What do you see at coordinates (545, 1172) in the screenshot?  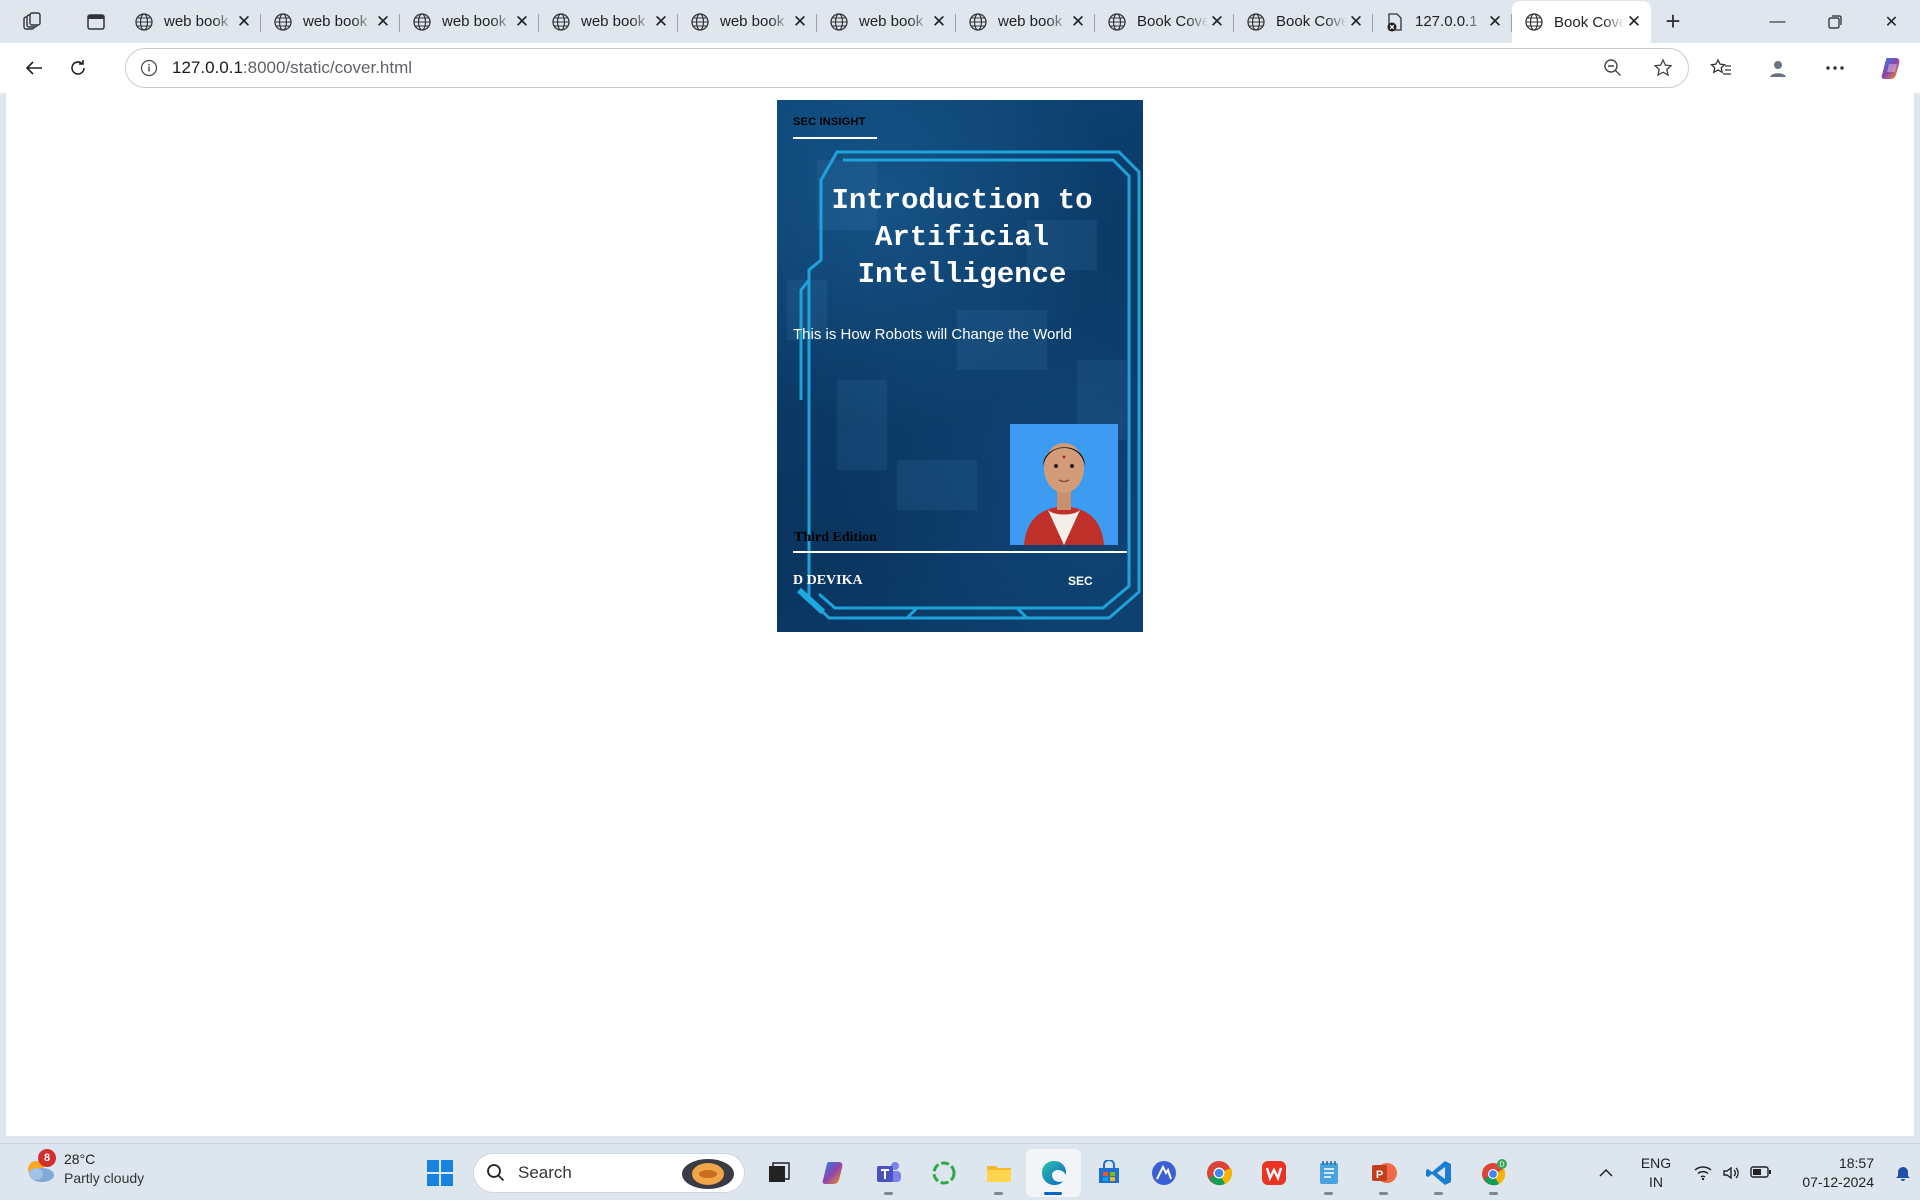 I see `search-label: Search` at bounding box center [545, 1172].